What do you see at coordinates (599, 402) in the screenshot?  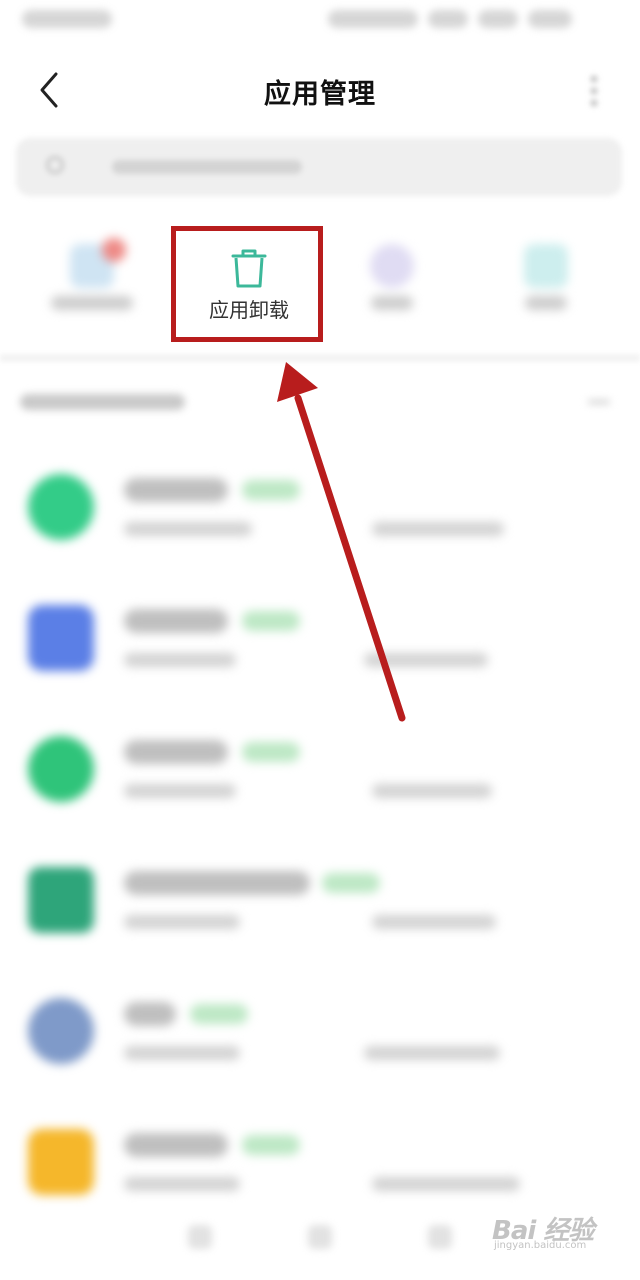 I see `collapse-icon` at bounding box center [599, 402].